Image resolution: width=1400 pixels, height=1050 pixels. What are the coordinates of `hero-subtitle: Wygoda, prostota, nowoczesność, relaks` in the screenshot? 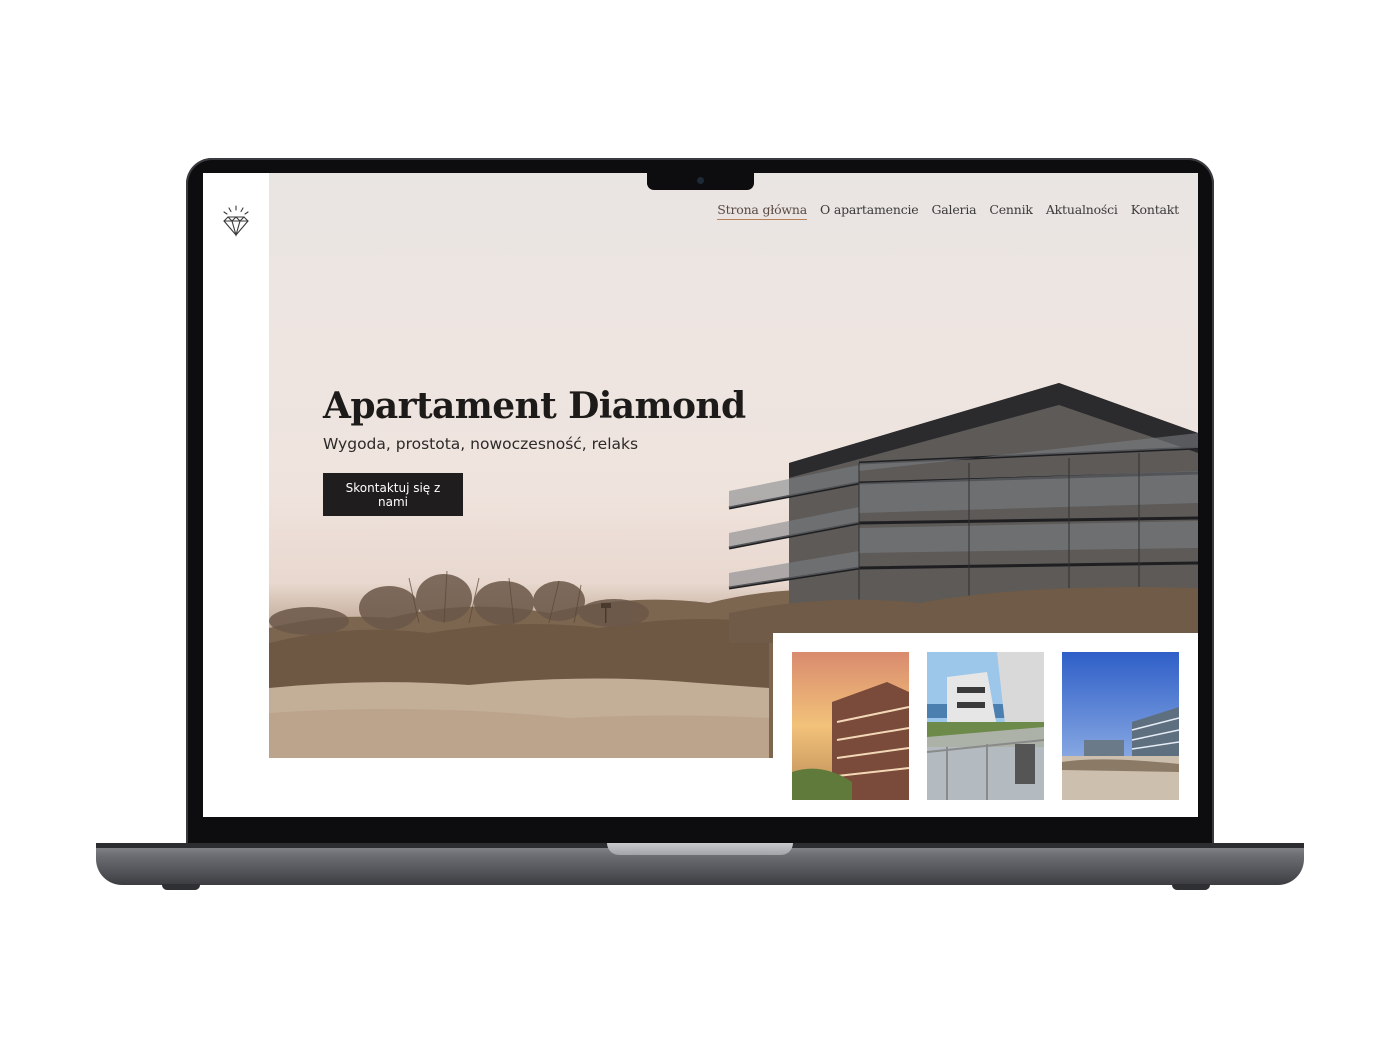 It's located at (481, 444).